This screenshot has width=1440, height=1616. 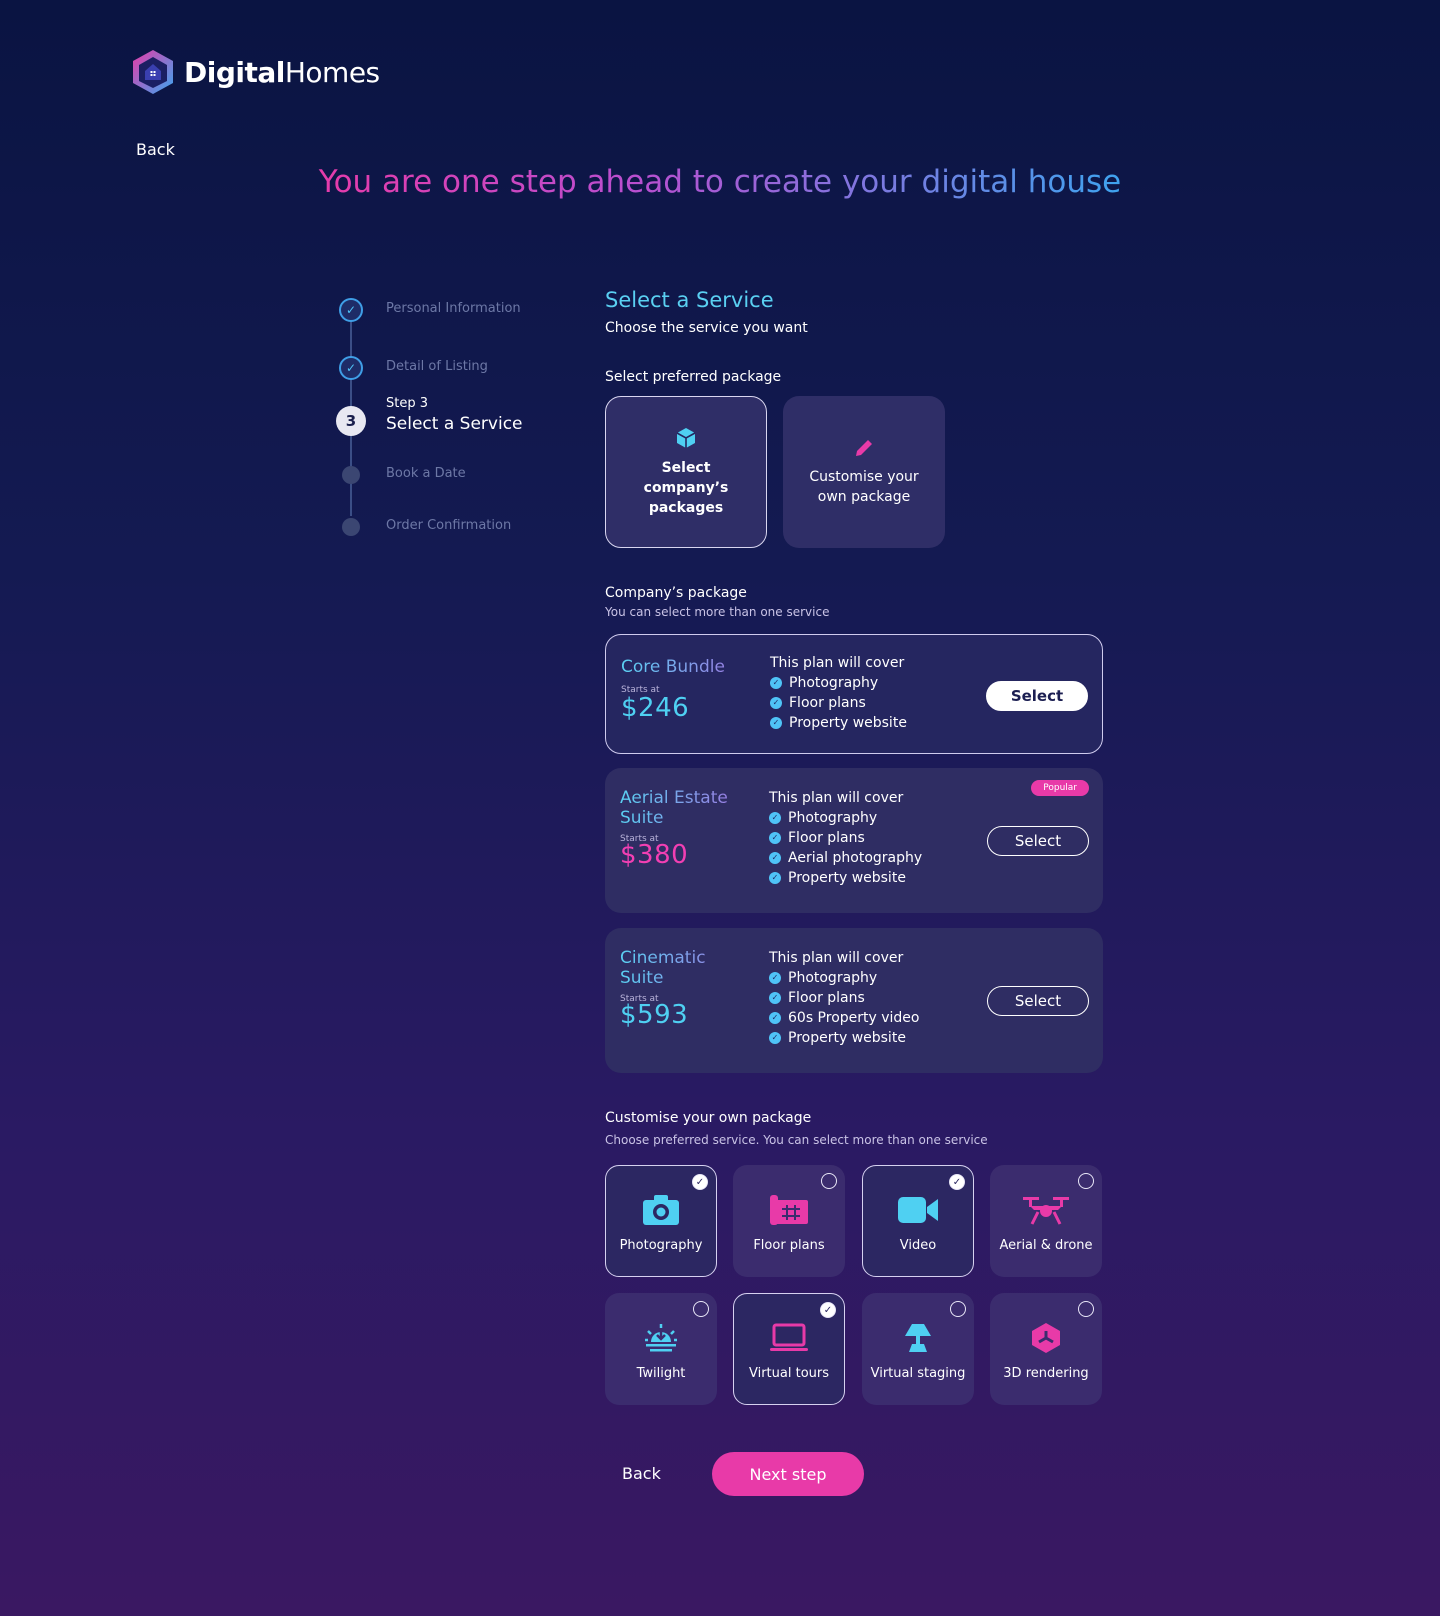 I want to click on box-icon, so click(x=686, y=438).